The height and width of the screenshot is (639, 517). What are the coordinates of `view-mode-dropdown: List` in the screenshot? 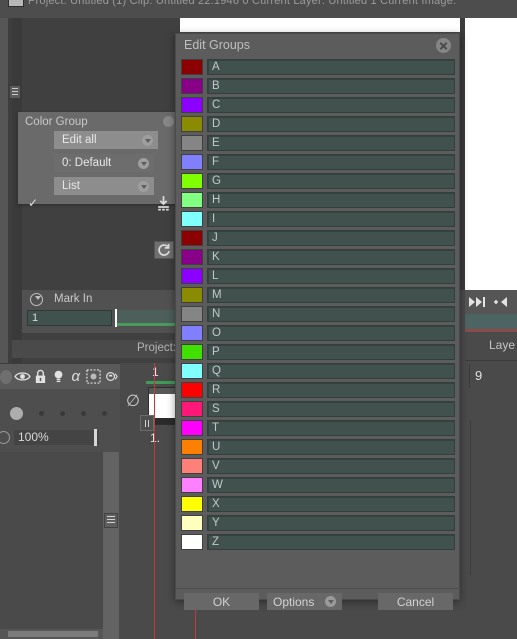 It's located at (104, 186).